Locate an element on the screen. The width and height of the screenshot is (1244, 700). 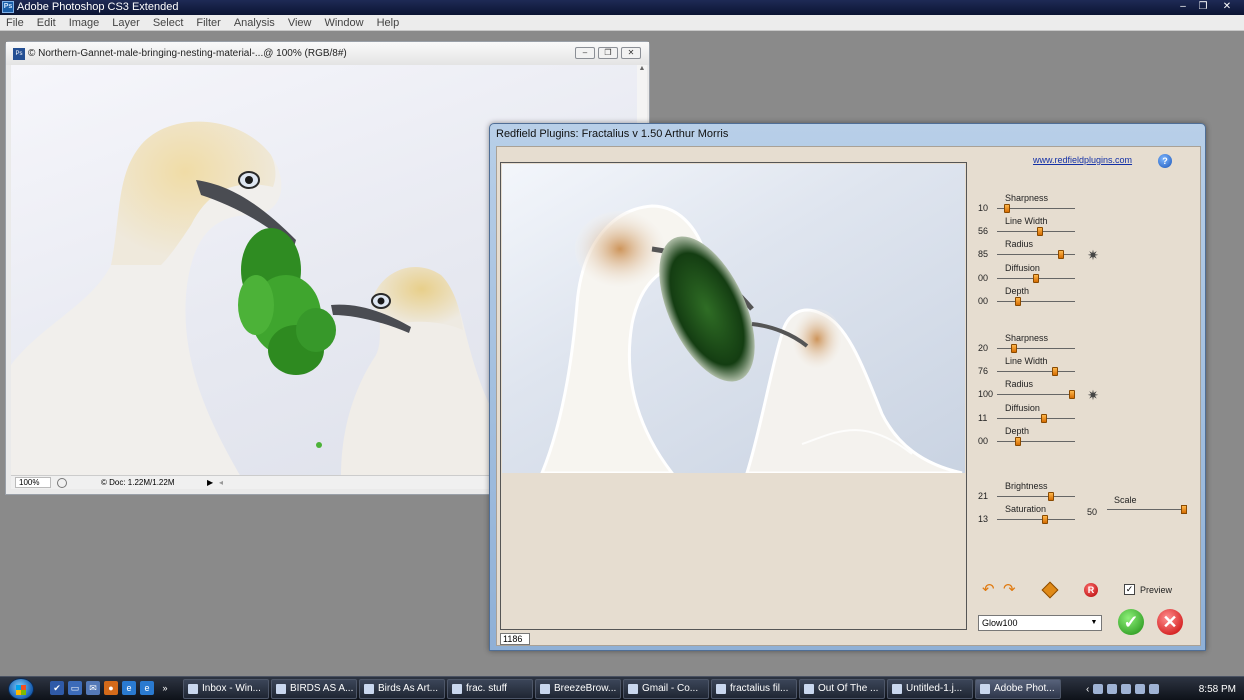
menu-select: Select is located at coordinates (168, 22).